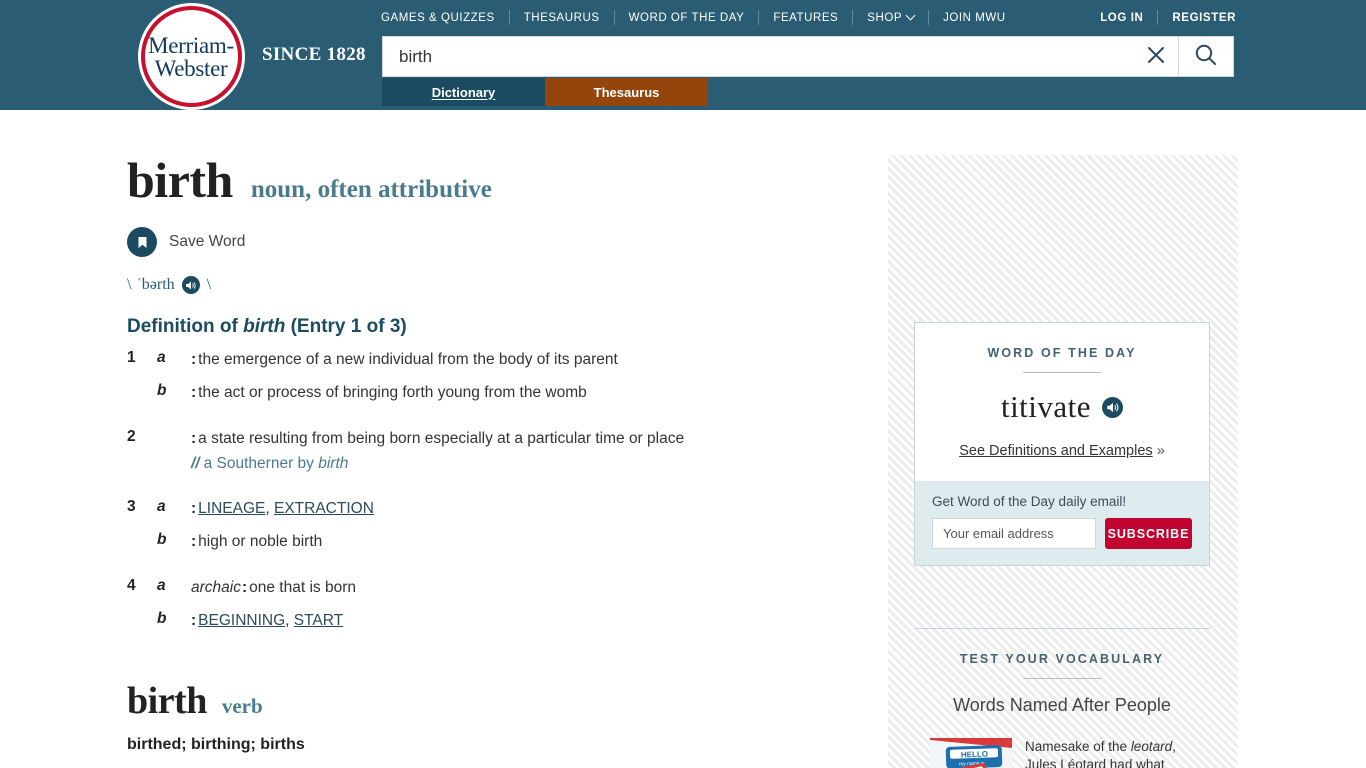  What do you see at coordinates (974, 755) in the screenshot?
I see `svg-text: HELLO` at bounding box center [974, 755].